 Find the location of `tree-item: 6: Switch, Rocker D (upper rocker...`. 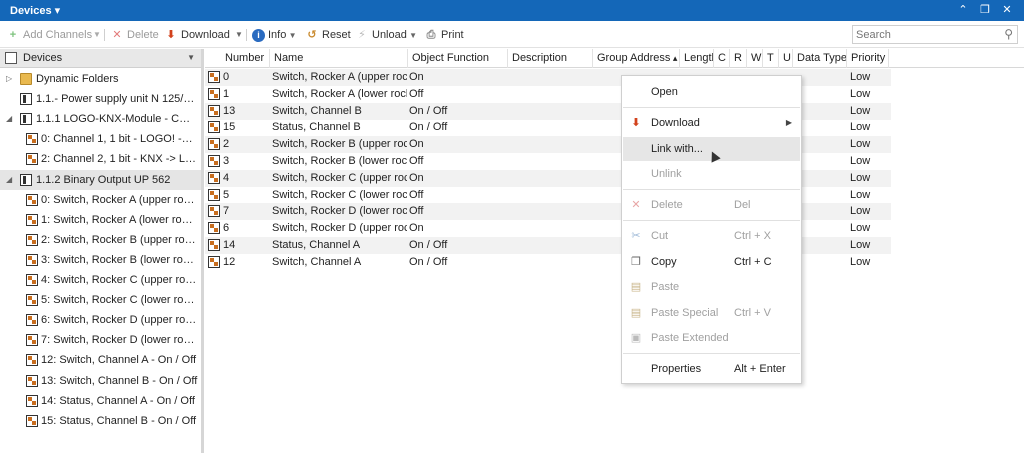

tree-item: 6: Switch, Rocker D (upper rocker... is located at coordinates (100, 320).